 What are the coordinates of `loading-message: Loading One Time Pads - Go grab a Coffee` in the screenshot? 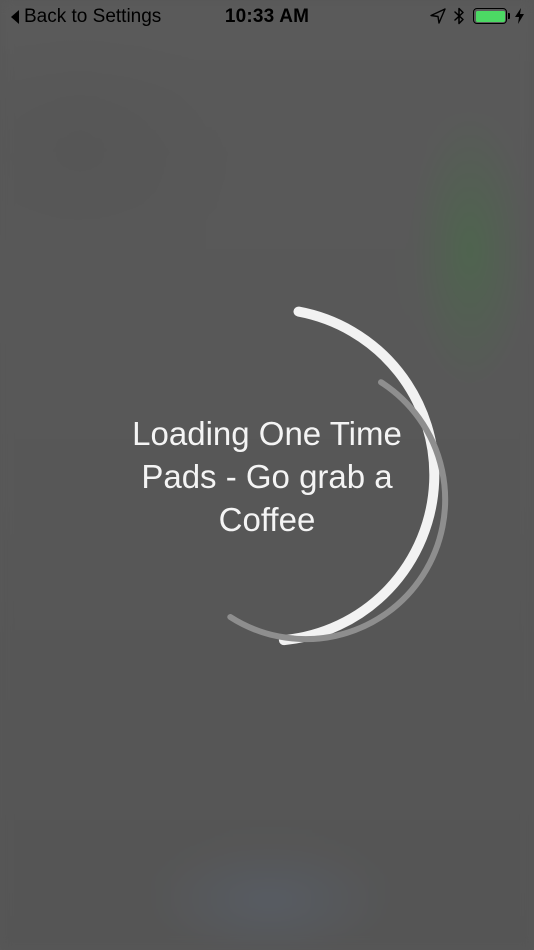 It's located at (267, 476).